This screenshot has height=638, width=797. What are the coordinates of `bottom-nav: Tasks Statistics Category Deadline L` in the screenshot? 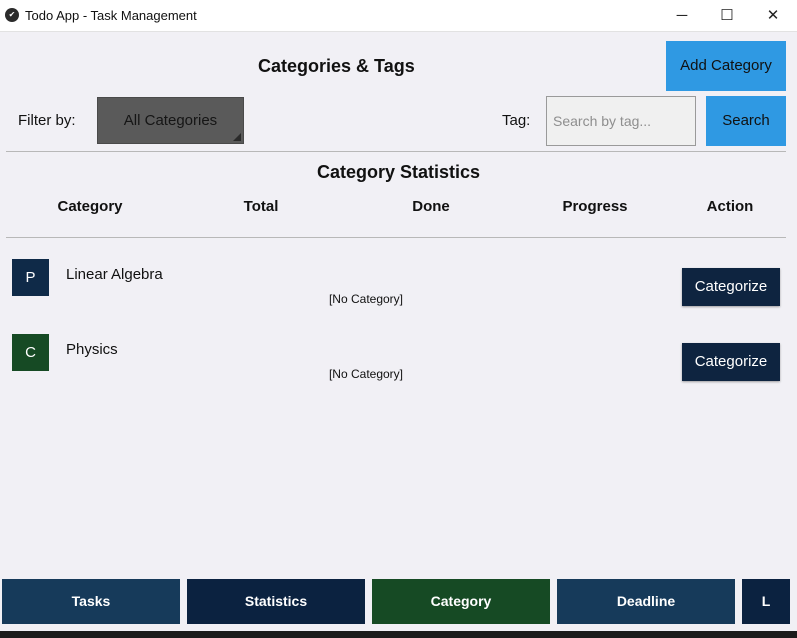 It's located at (398, 605).